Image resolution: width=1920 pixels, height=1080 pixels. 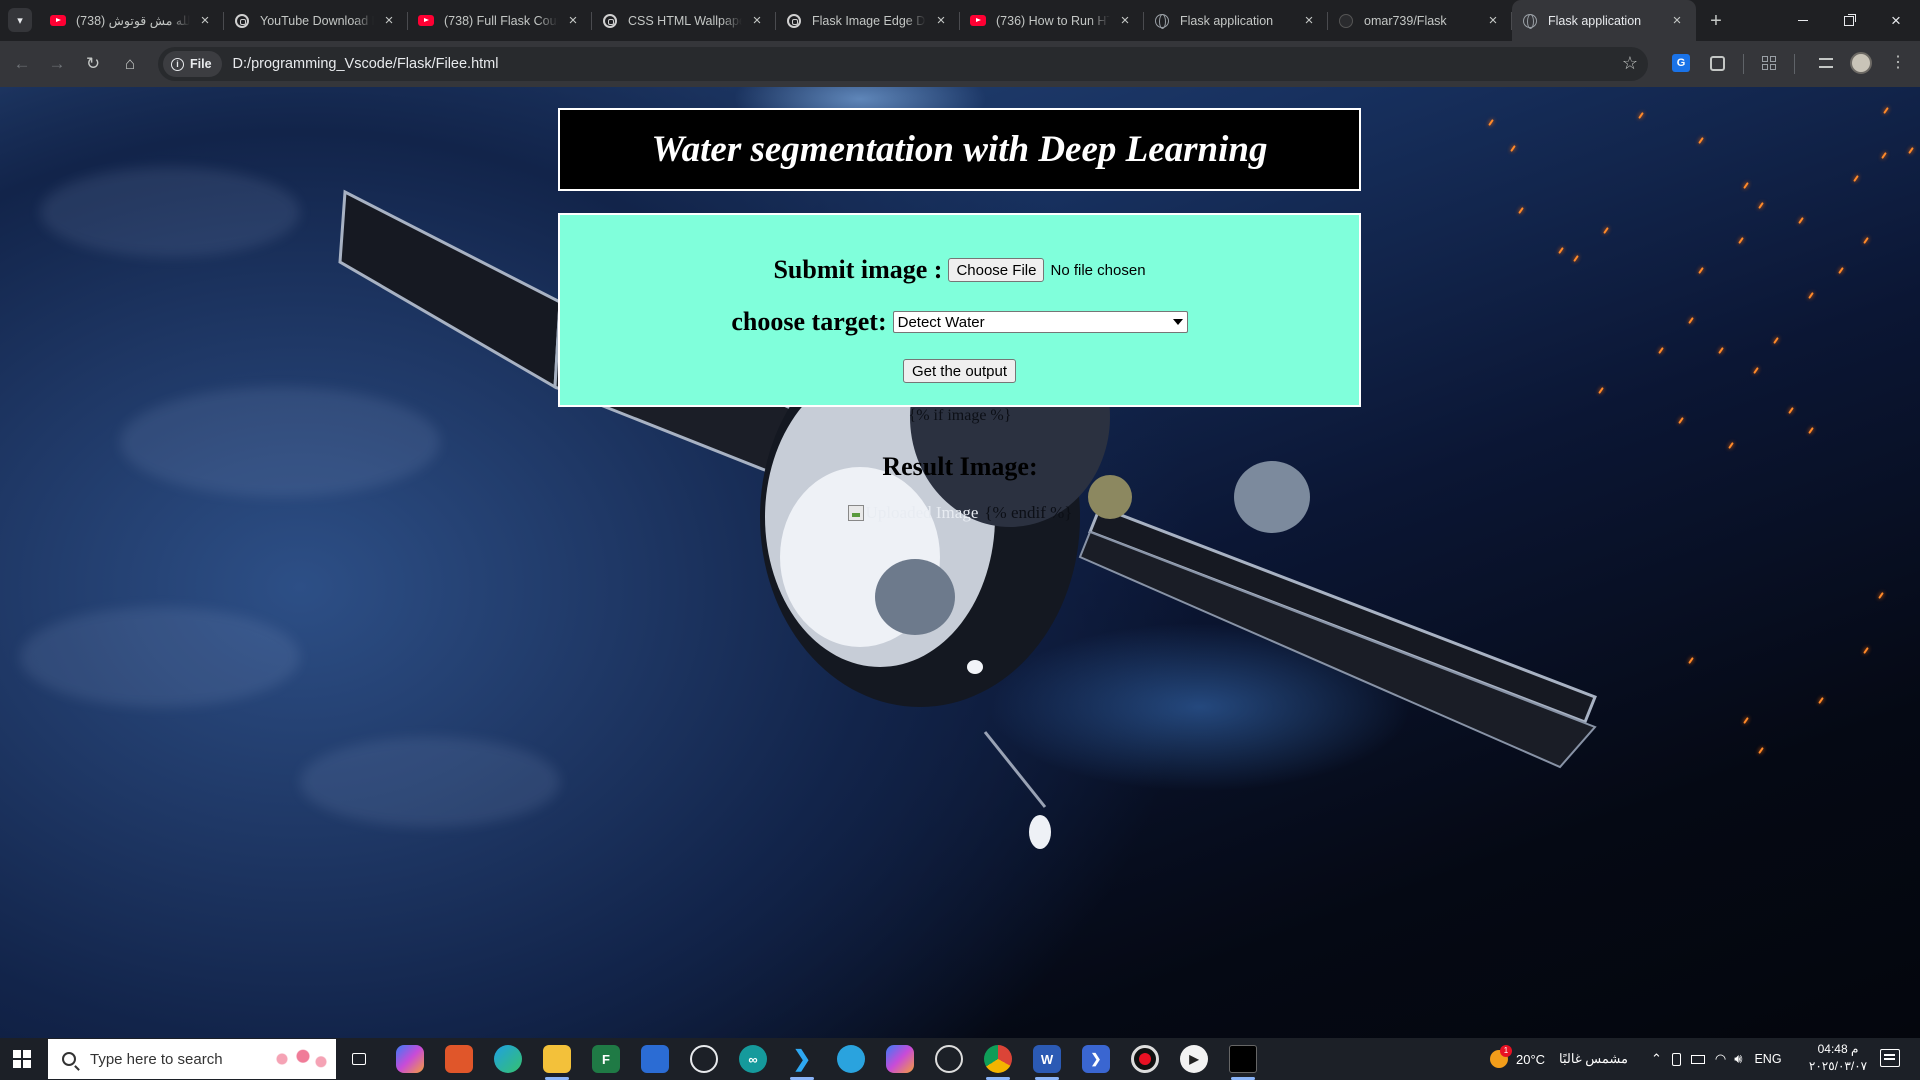 I want to click on more-vert-icon: ⋮, so click(x=1898, y=62).